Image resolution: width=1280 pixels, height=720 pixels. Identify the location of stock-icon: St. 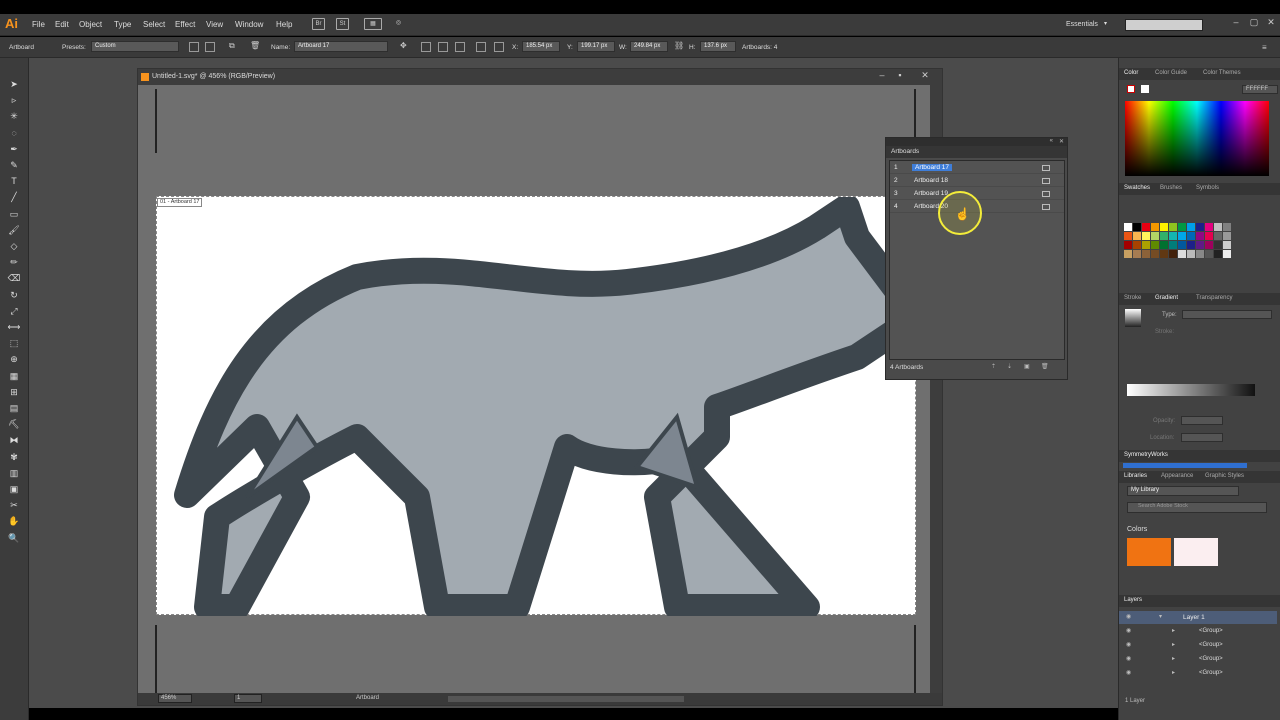
(342, 24).